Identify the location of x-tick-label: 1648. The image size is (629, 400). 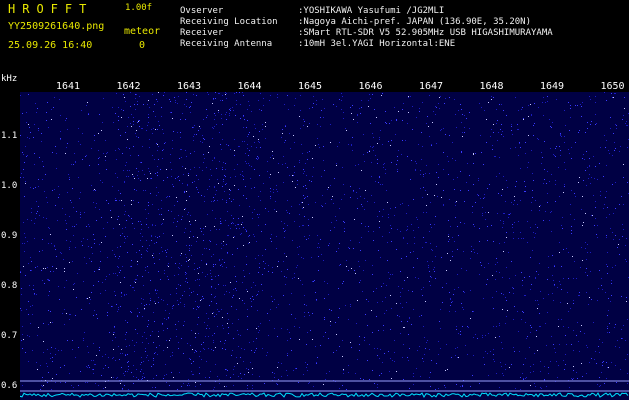
(491, 86).